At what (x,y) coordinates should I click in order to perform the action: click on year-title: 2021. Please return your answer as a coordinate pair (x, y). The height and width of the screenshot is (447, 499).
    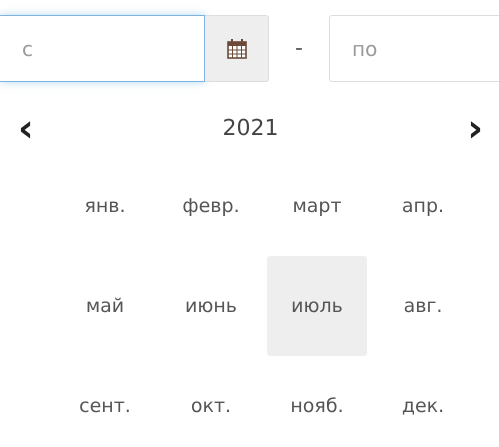
    Looking at the image, I should click on (250, 128).